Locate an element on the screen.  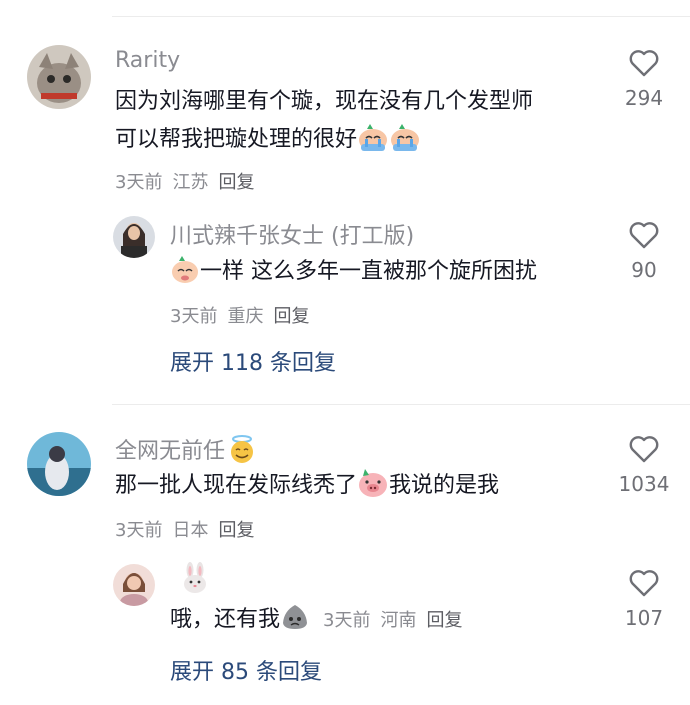
like-button: 107 is located at coordinates (644, 599).